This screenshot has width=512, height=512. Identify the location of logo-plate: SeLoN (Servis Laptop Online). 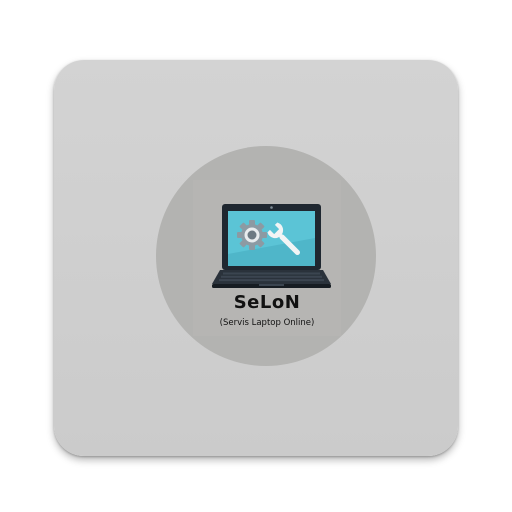
(267, 258).